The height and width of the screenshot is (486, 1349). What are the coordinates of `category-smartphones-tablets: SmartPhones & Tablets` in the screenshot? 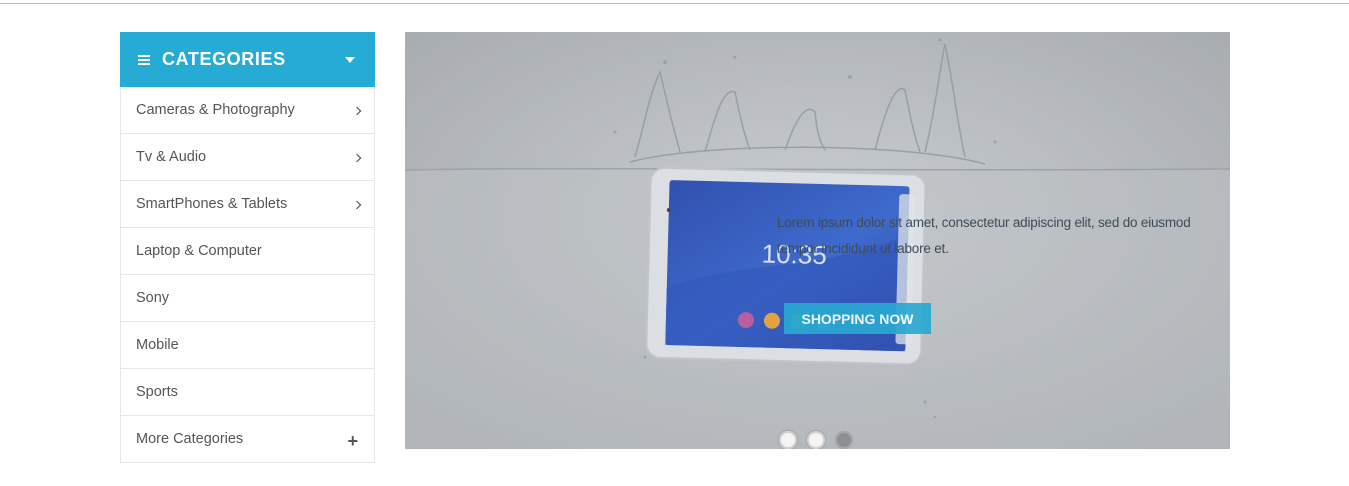 It's located at (247, 204).